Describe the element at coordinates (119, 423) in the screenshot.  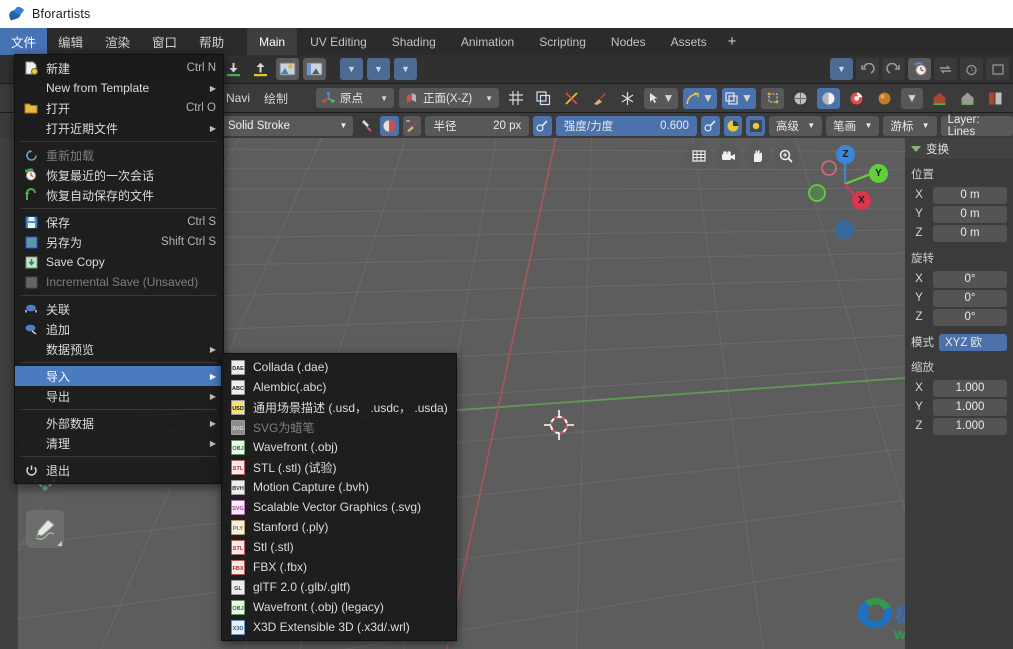
I see `menu-item-external-data: 外部数据 ▶` at that location.